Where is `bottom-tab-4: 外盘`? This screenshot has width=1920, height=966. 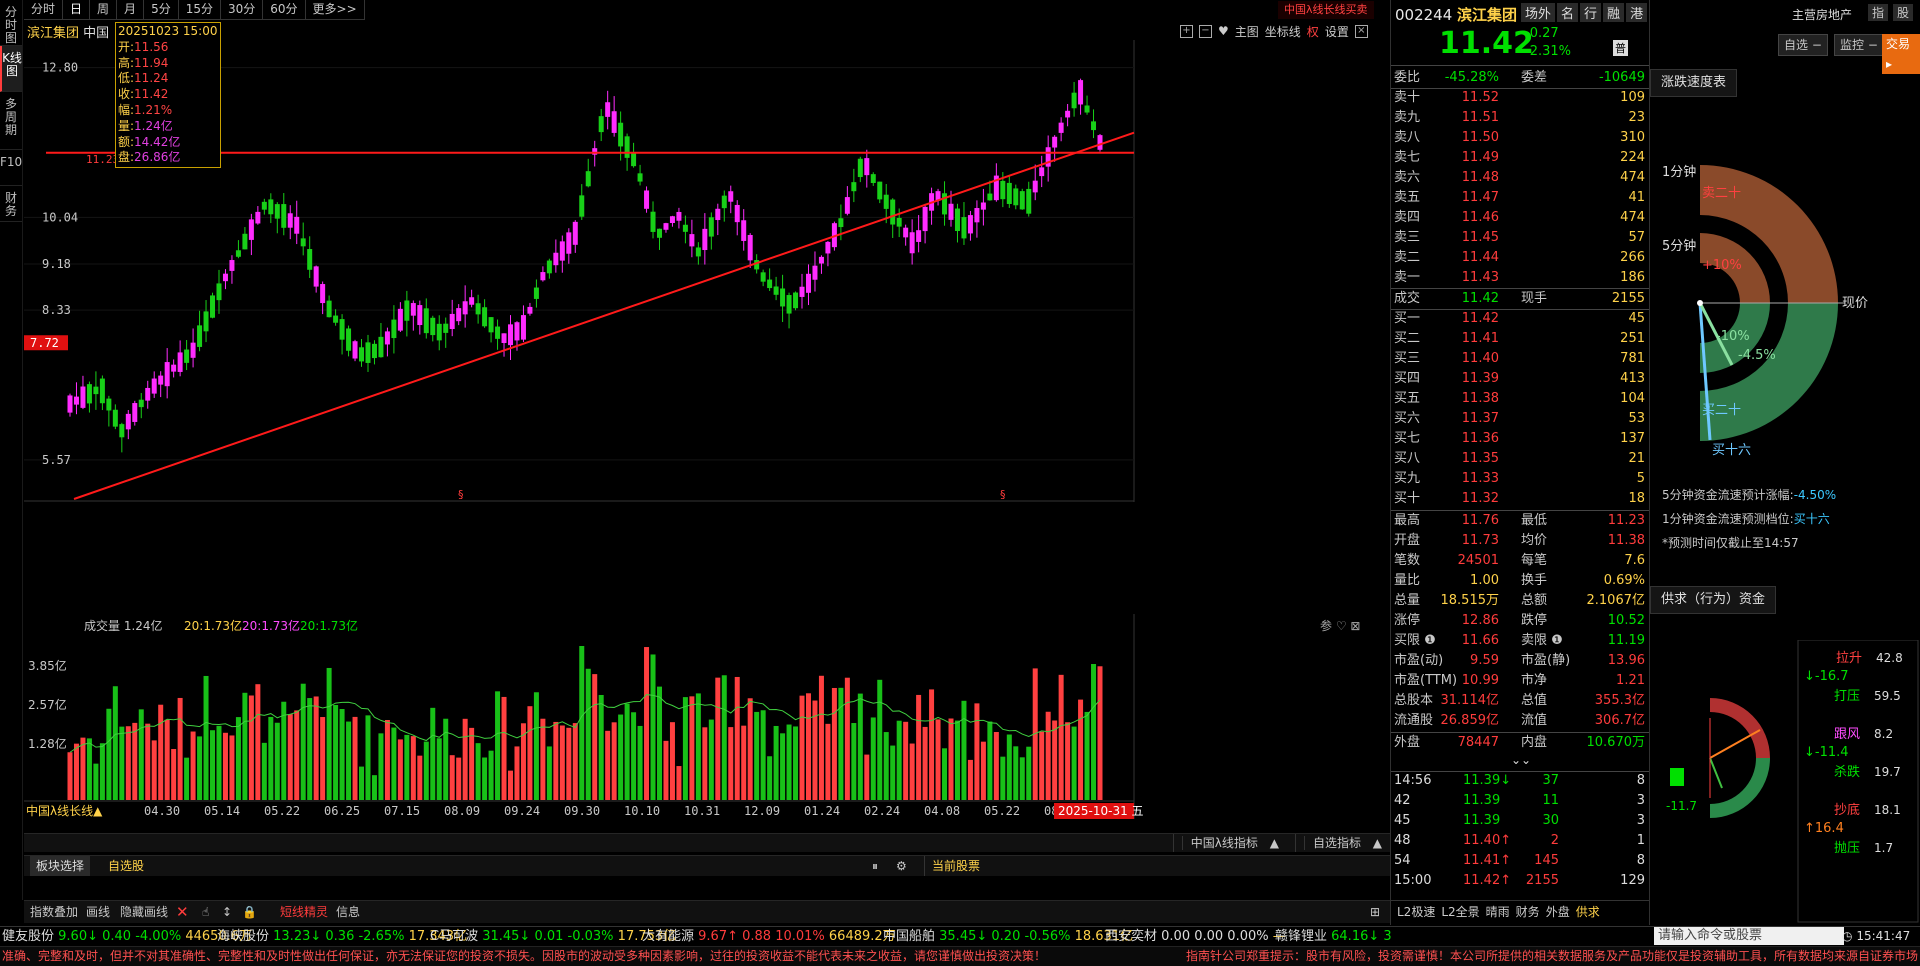 bottom-tab-4: 外盘 is located at coordinates (1558, 912).